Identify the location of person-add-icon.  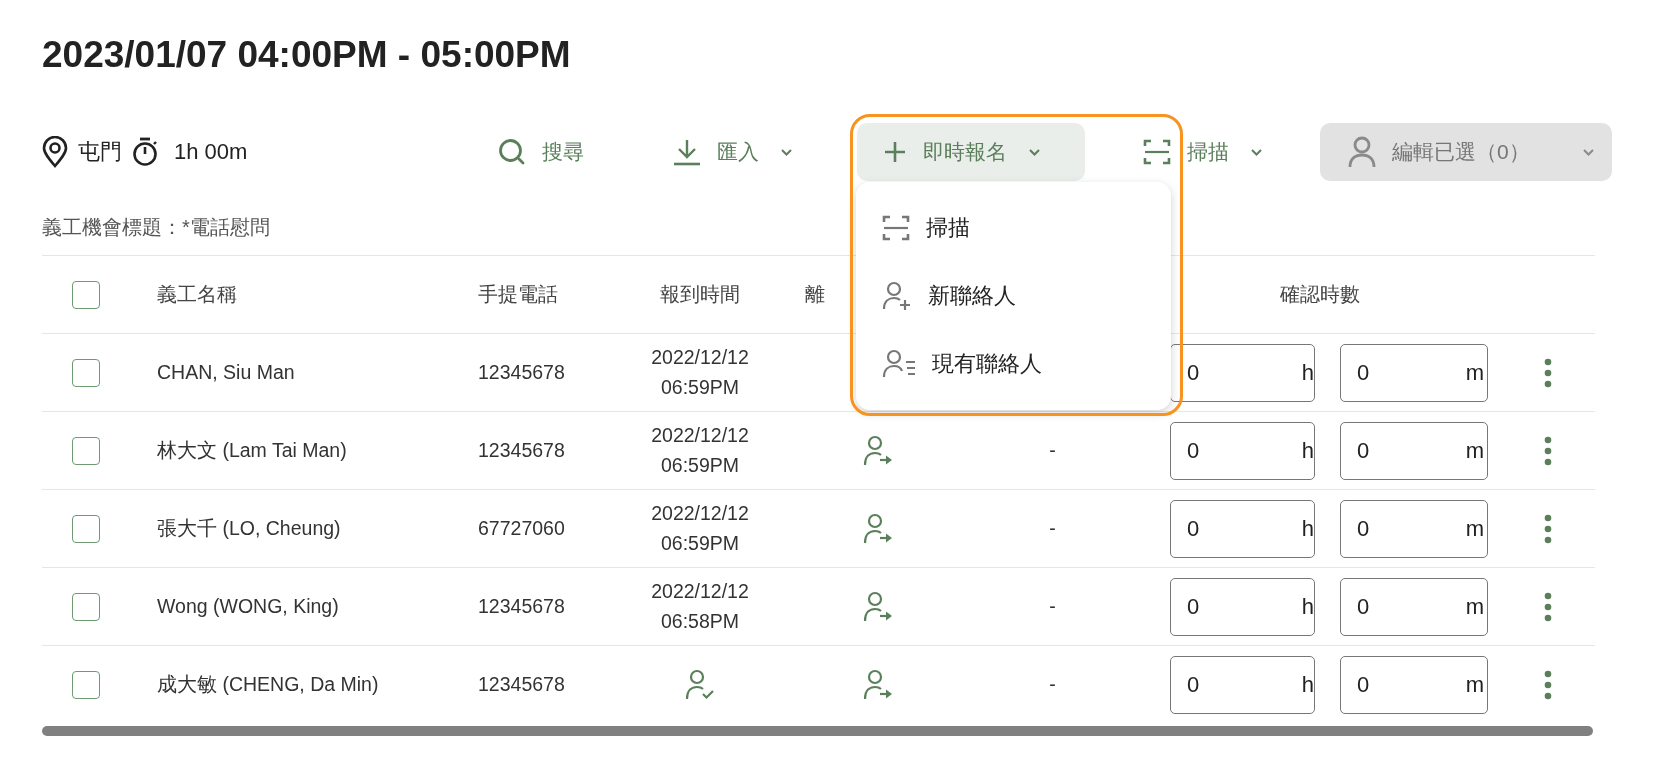
(897, 296).